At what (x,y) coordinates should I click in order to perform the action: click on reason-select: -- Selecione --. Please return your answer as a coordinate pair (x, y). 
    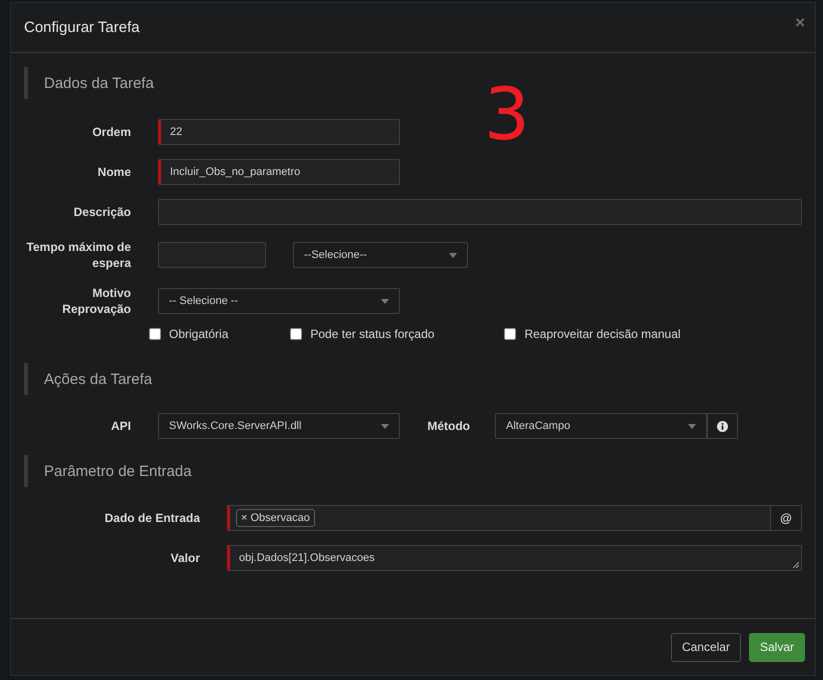
    Looking at the image, I should click on (279, 301).